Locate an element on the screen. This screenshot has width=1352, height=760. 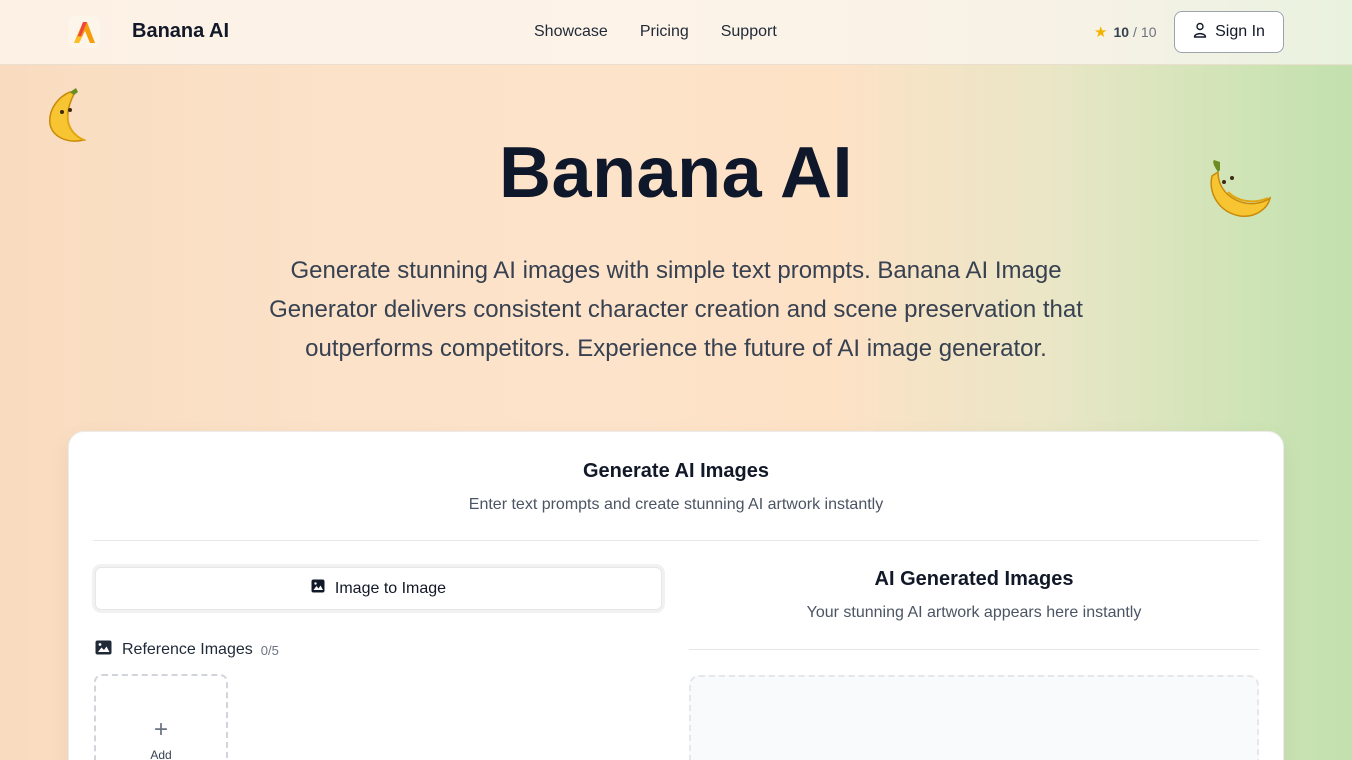
brand-name: Banana AI is located at coordinates (180, 31).